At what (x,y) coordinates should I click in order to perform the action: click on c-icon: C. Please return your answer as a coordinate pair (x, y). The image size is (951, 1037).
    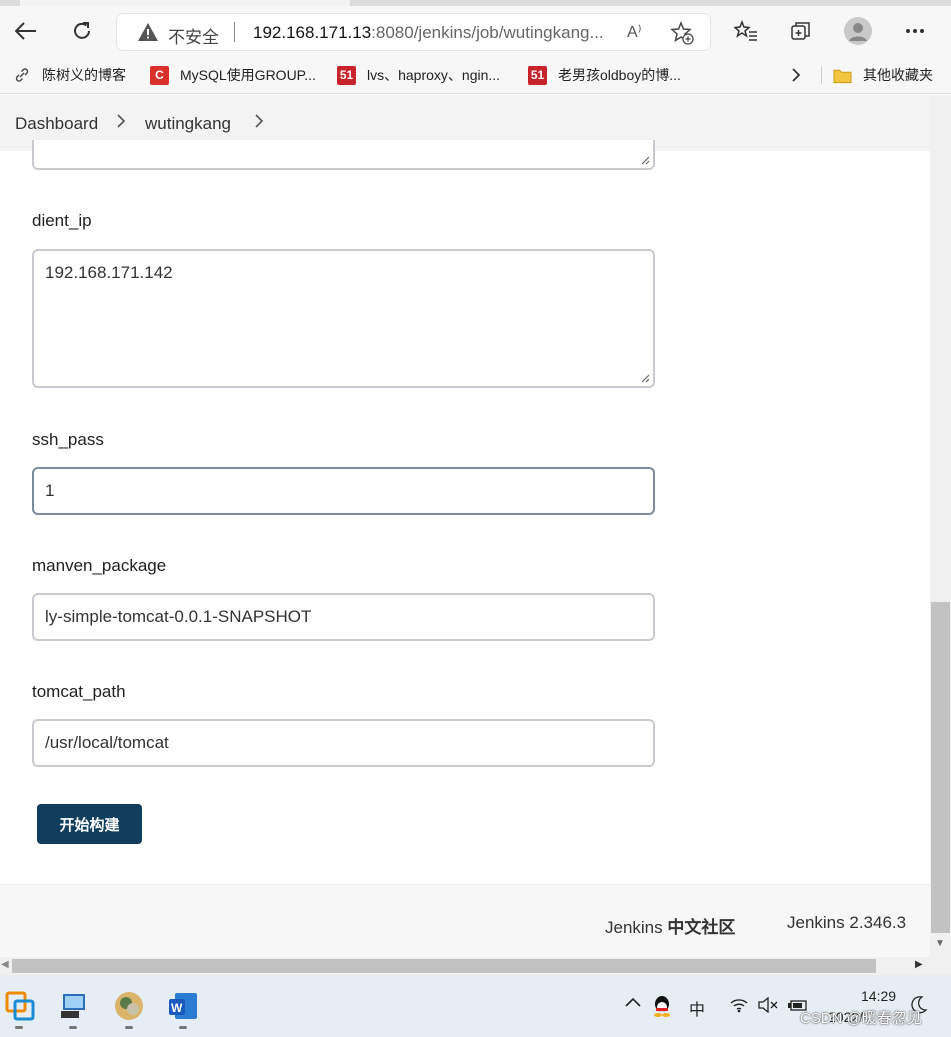
    Looking at the image, I should click on (159, 75).